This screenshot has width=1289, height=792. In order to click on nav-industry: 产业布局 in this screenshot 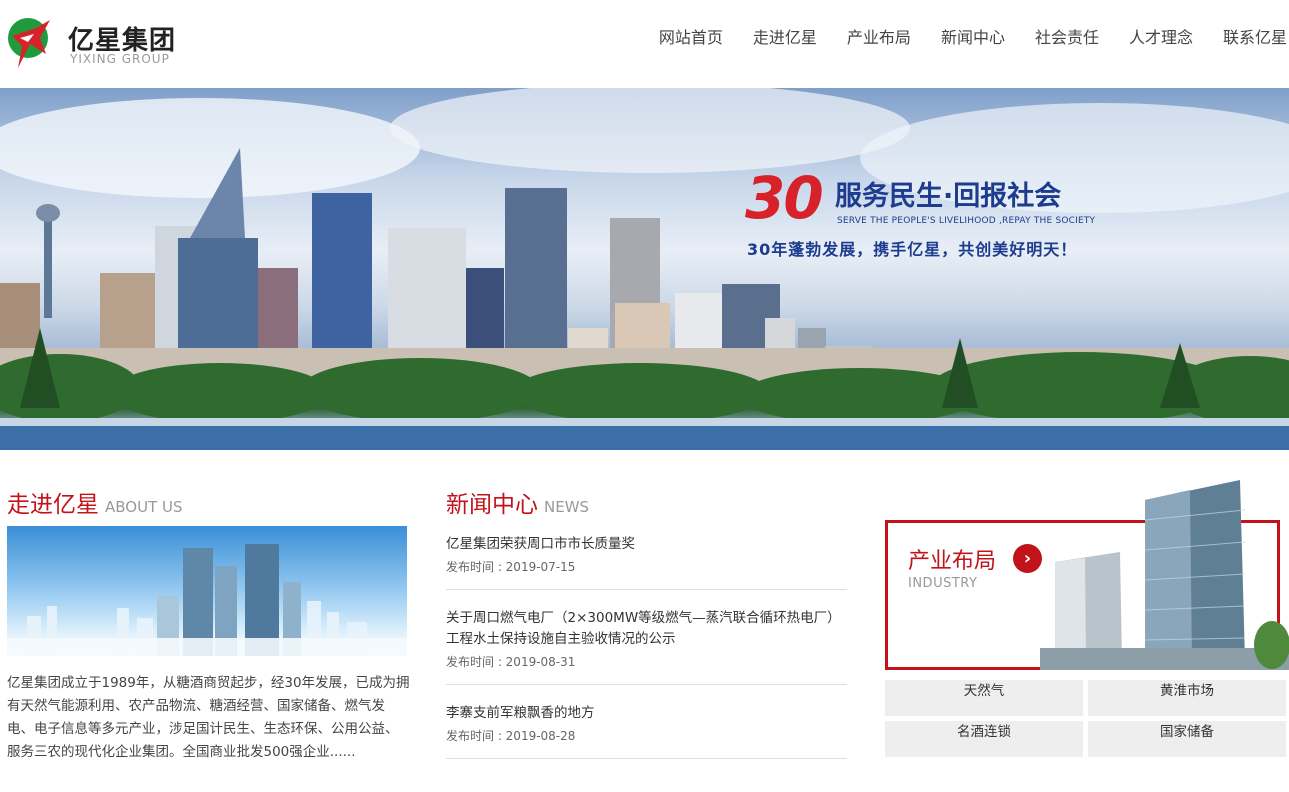, I will do `click(879, 38)`.